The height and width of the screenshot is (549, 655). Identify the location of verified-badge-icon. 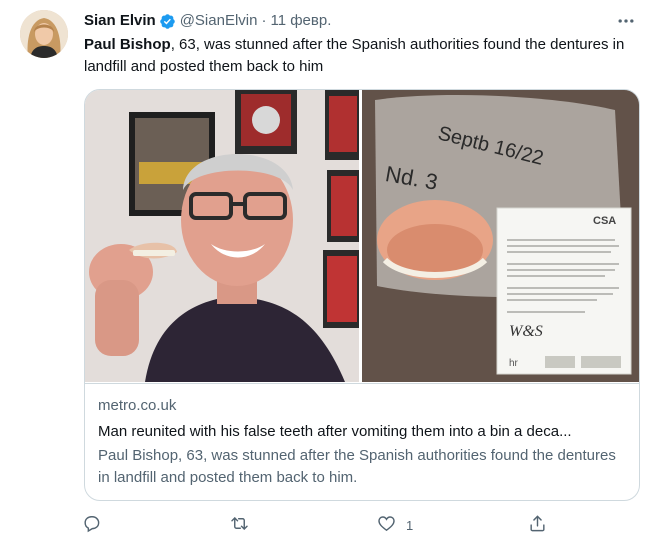
(167, 21).